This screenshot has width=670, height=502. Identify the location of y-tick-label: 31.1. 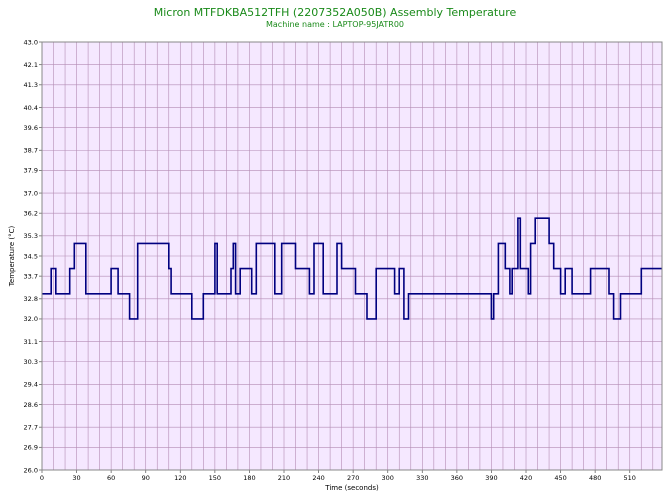
(31, 342).